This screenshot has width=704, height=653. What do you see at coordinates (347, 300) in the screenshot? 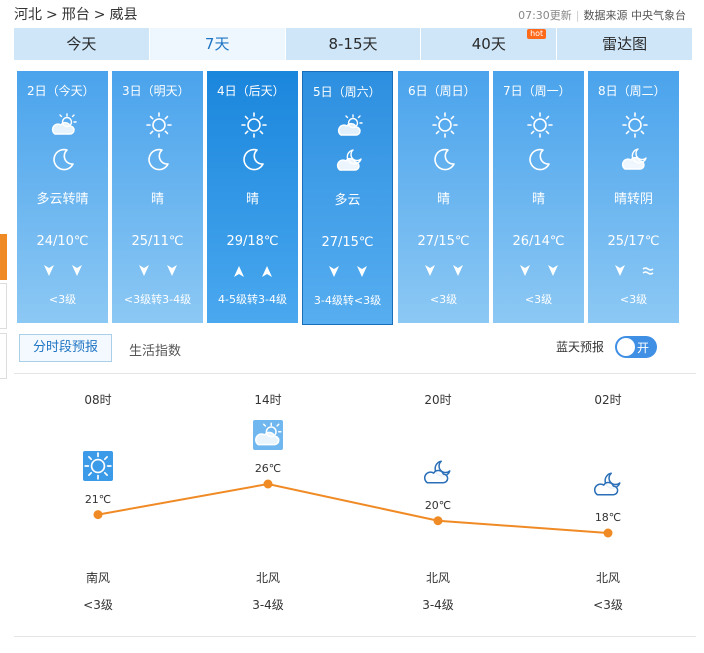
I see `day-wind-level: 3-4级转<3级` at bounding box center [347, 300].